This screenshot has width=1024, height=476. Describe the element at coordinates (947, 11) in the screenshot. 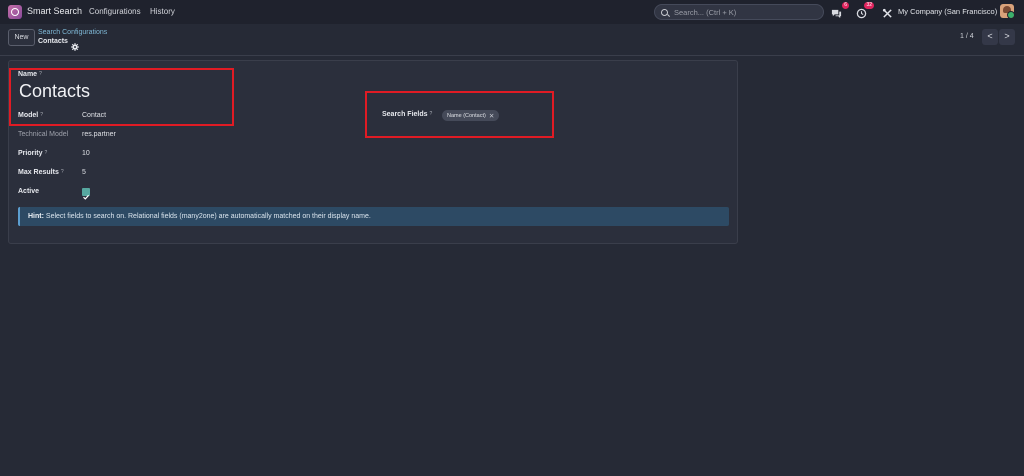

I see `company-switcher: My Company (San Francisco)` at that location.